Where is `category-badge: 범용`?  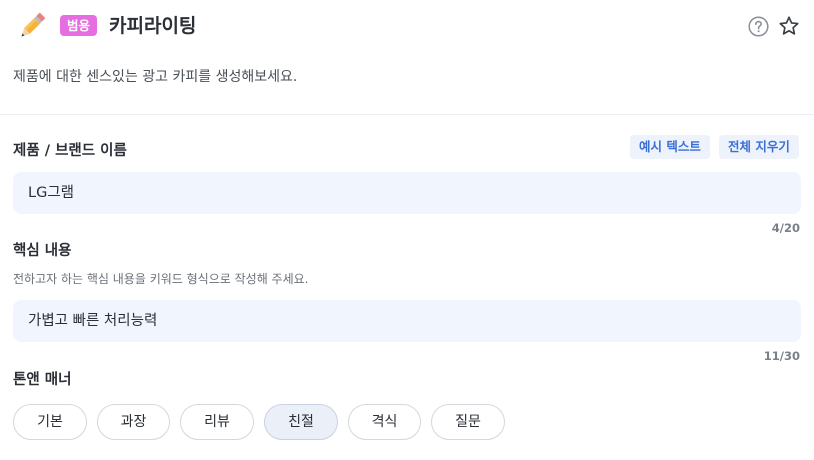
category-badge: 범용 is located at coordinates (79, 25).